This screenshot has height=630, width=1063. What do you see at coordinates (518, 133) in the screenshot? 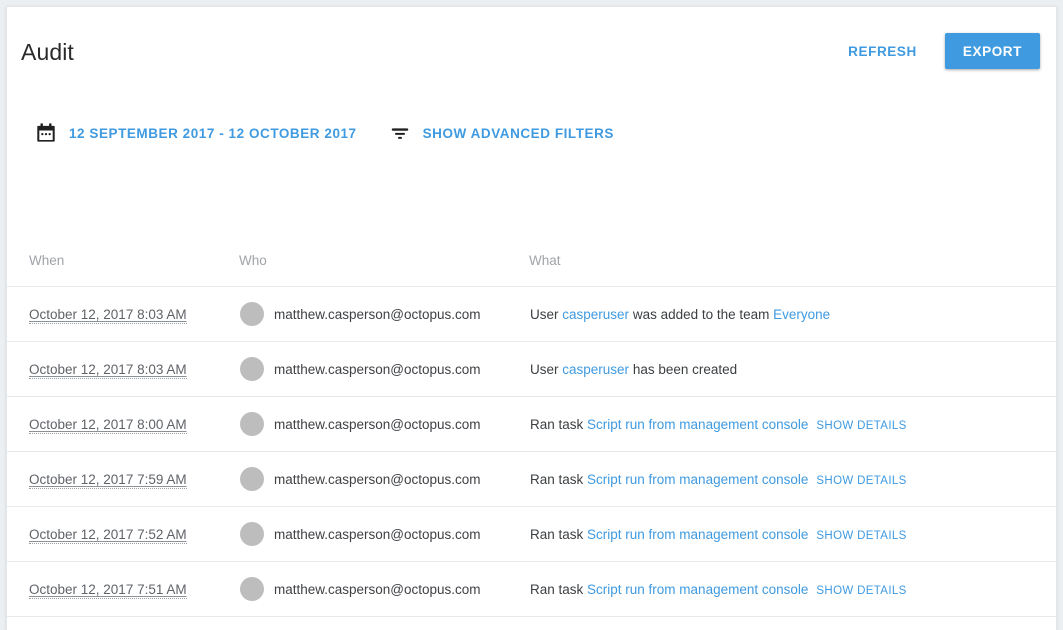
I see `advanced-filters-label: SHOW ADVANCED FILTERS` at bounding box center [518, 133].